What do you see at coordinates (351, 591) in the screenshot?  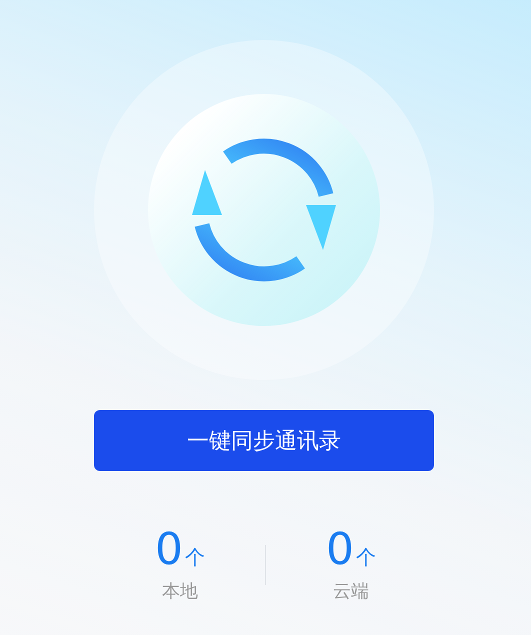 I see `count-label: 云端` at bounding box center [351, 591].